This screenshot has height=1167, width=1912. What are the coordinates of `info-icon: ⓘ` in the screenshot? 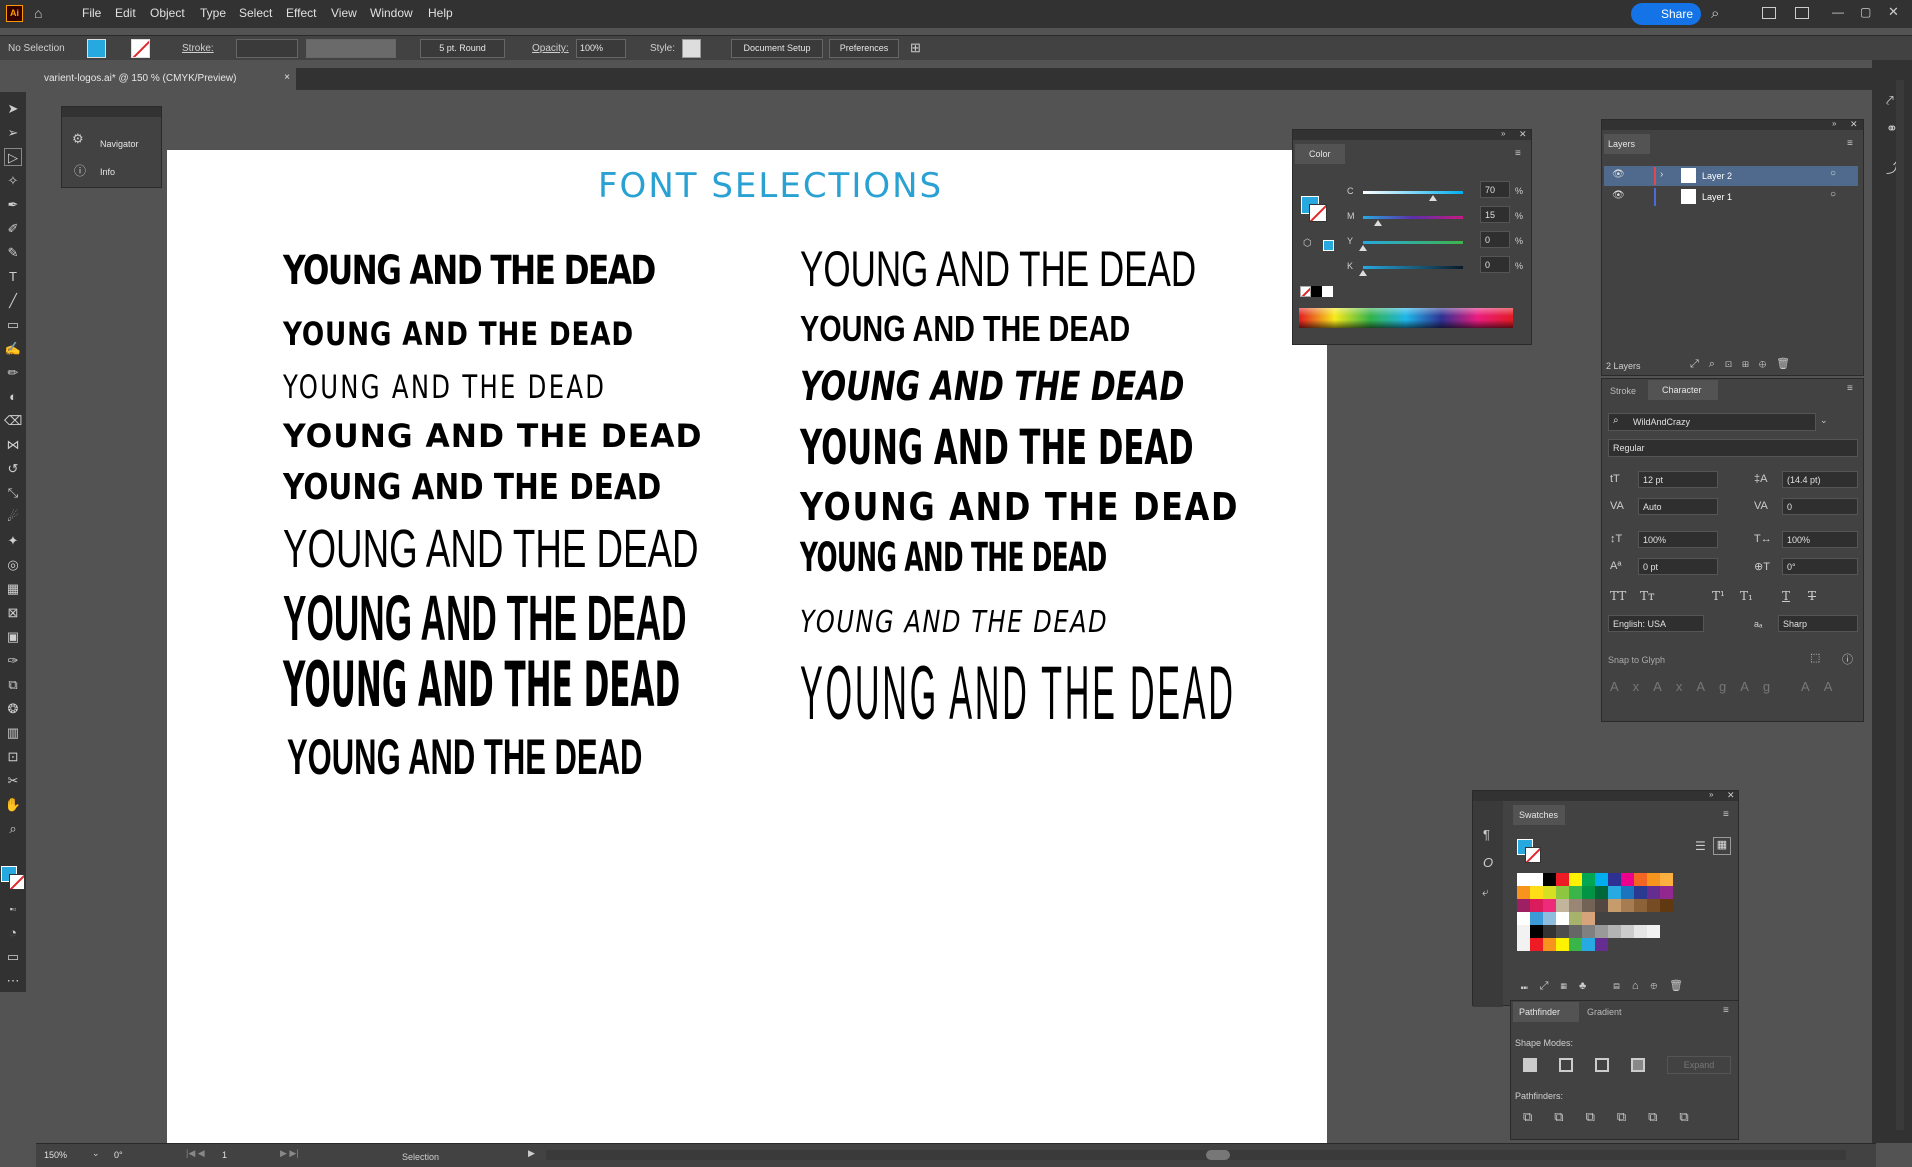 It's located at (80, 170).